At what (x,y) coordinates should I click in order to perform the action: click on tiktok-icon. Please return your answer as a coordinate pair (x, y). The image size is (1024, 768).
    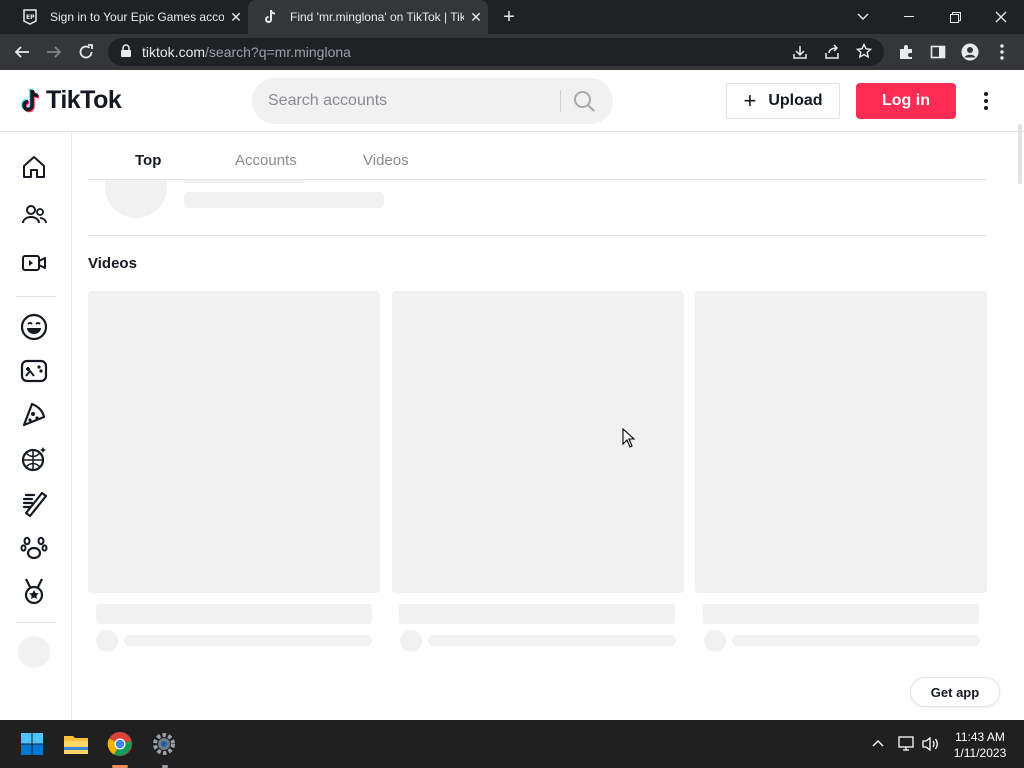
    Looking at the image, I should click on (270, 17).